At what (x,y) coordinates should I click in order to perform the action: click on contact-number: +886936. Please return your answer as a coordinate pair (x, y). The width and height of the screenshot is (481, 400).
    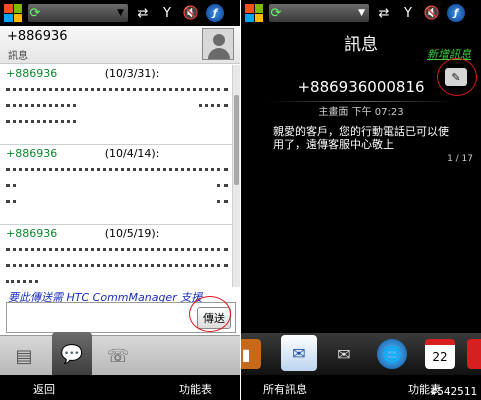
    Looking at the image, I should click on (37, 36).